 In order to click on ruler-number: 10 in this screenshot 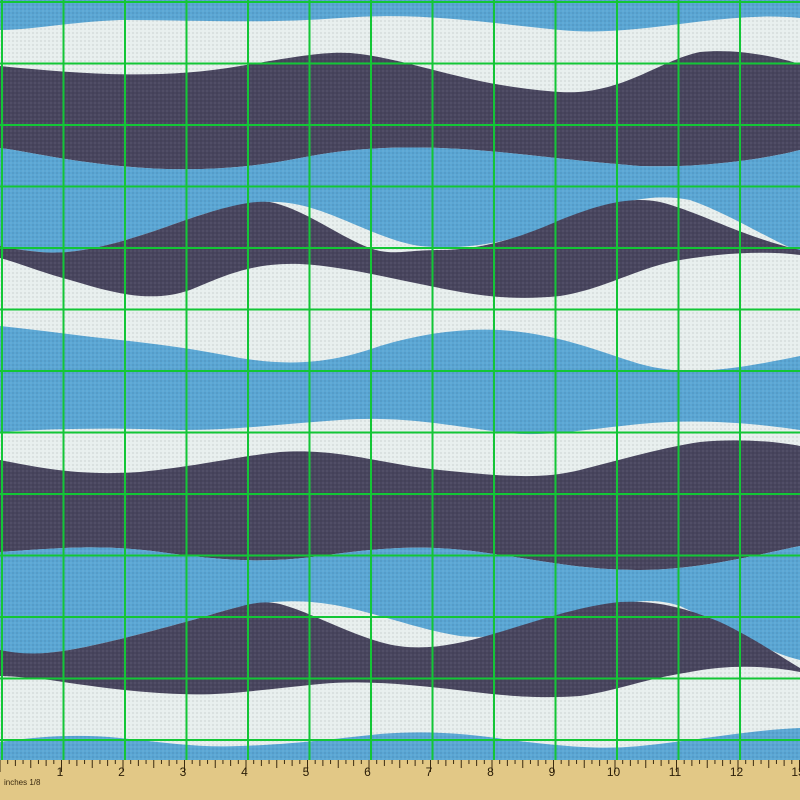, I will do `click(614, 772)`.